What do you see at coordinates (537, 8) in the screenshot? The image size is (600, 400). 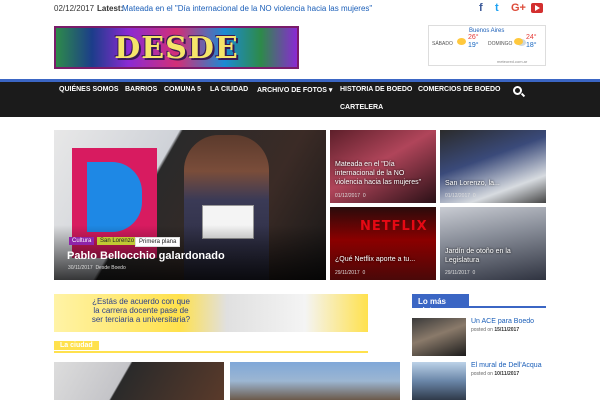 I see `youtube-icon` at bounding box center [537, 8].